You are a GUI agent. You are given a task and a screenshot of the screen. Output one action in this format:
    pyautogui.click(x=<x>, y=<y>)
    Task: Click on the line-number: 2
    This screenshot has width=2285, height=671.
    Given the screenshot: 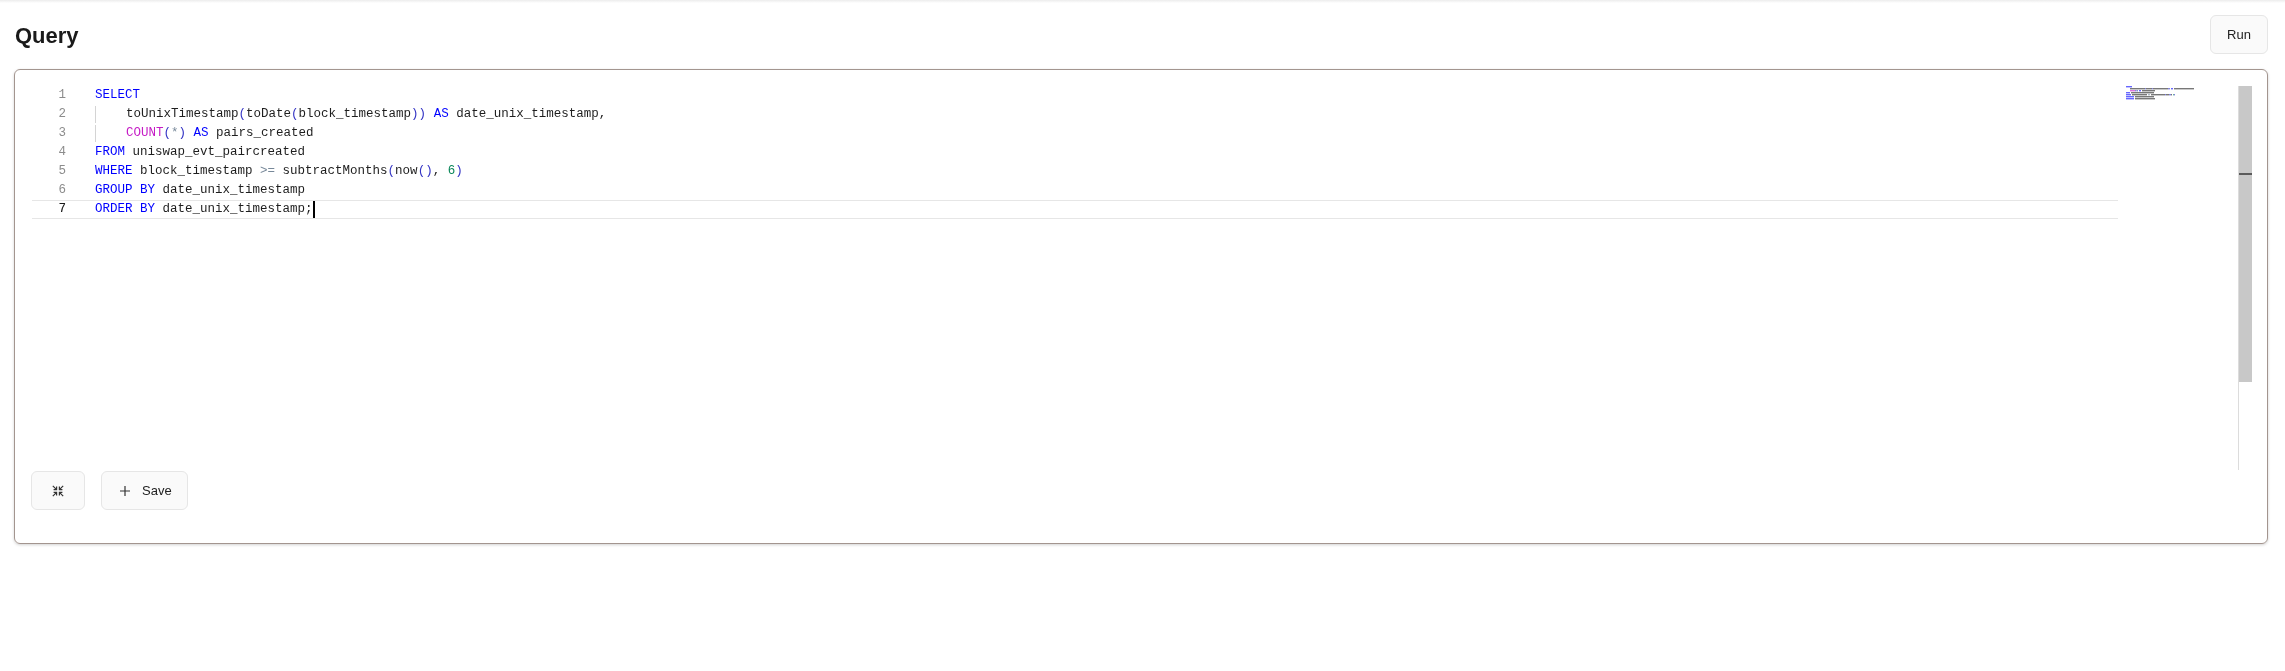 What is the action you would take?
    pyautogui.click(x=61, y=114)
    